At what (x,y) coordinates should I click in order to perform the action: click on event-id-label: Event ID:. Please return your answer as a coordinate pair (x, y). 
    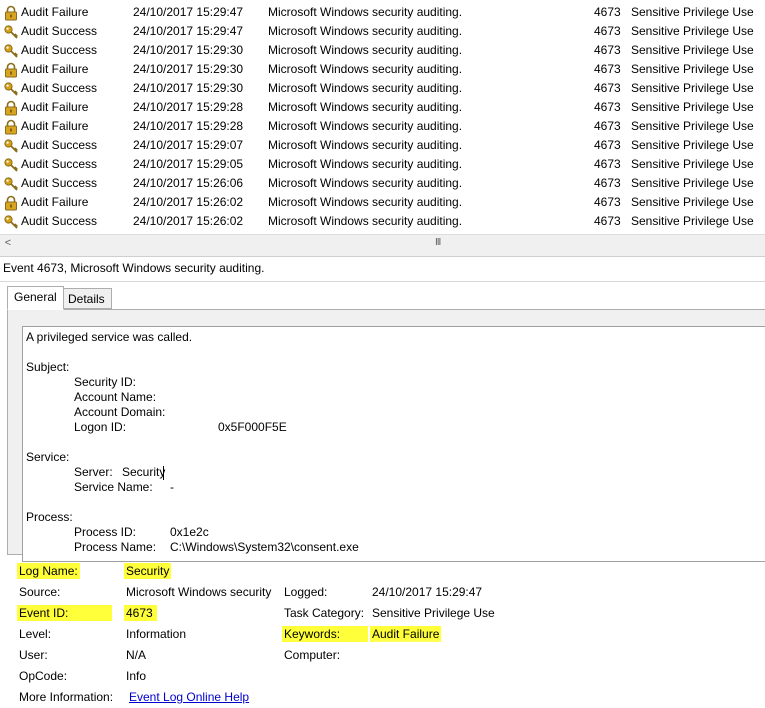
    Looking at the image, I should click on (65, 613).